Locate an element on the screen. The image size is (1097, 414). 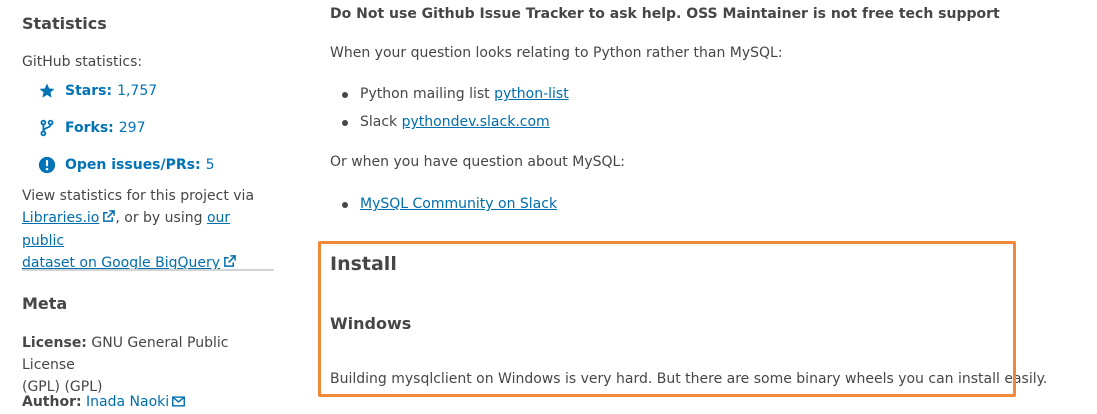
view-statistics-prefix: View statistics for this project via is located at coordinates (138, 196).